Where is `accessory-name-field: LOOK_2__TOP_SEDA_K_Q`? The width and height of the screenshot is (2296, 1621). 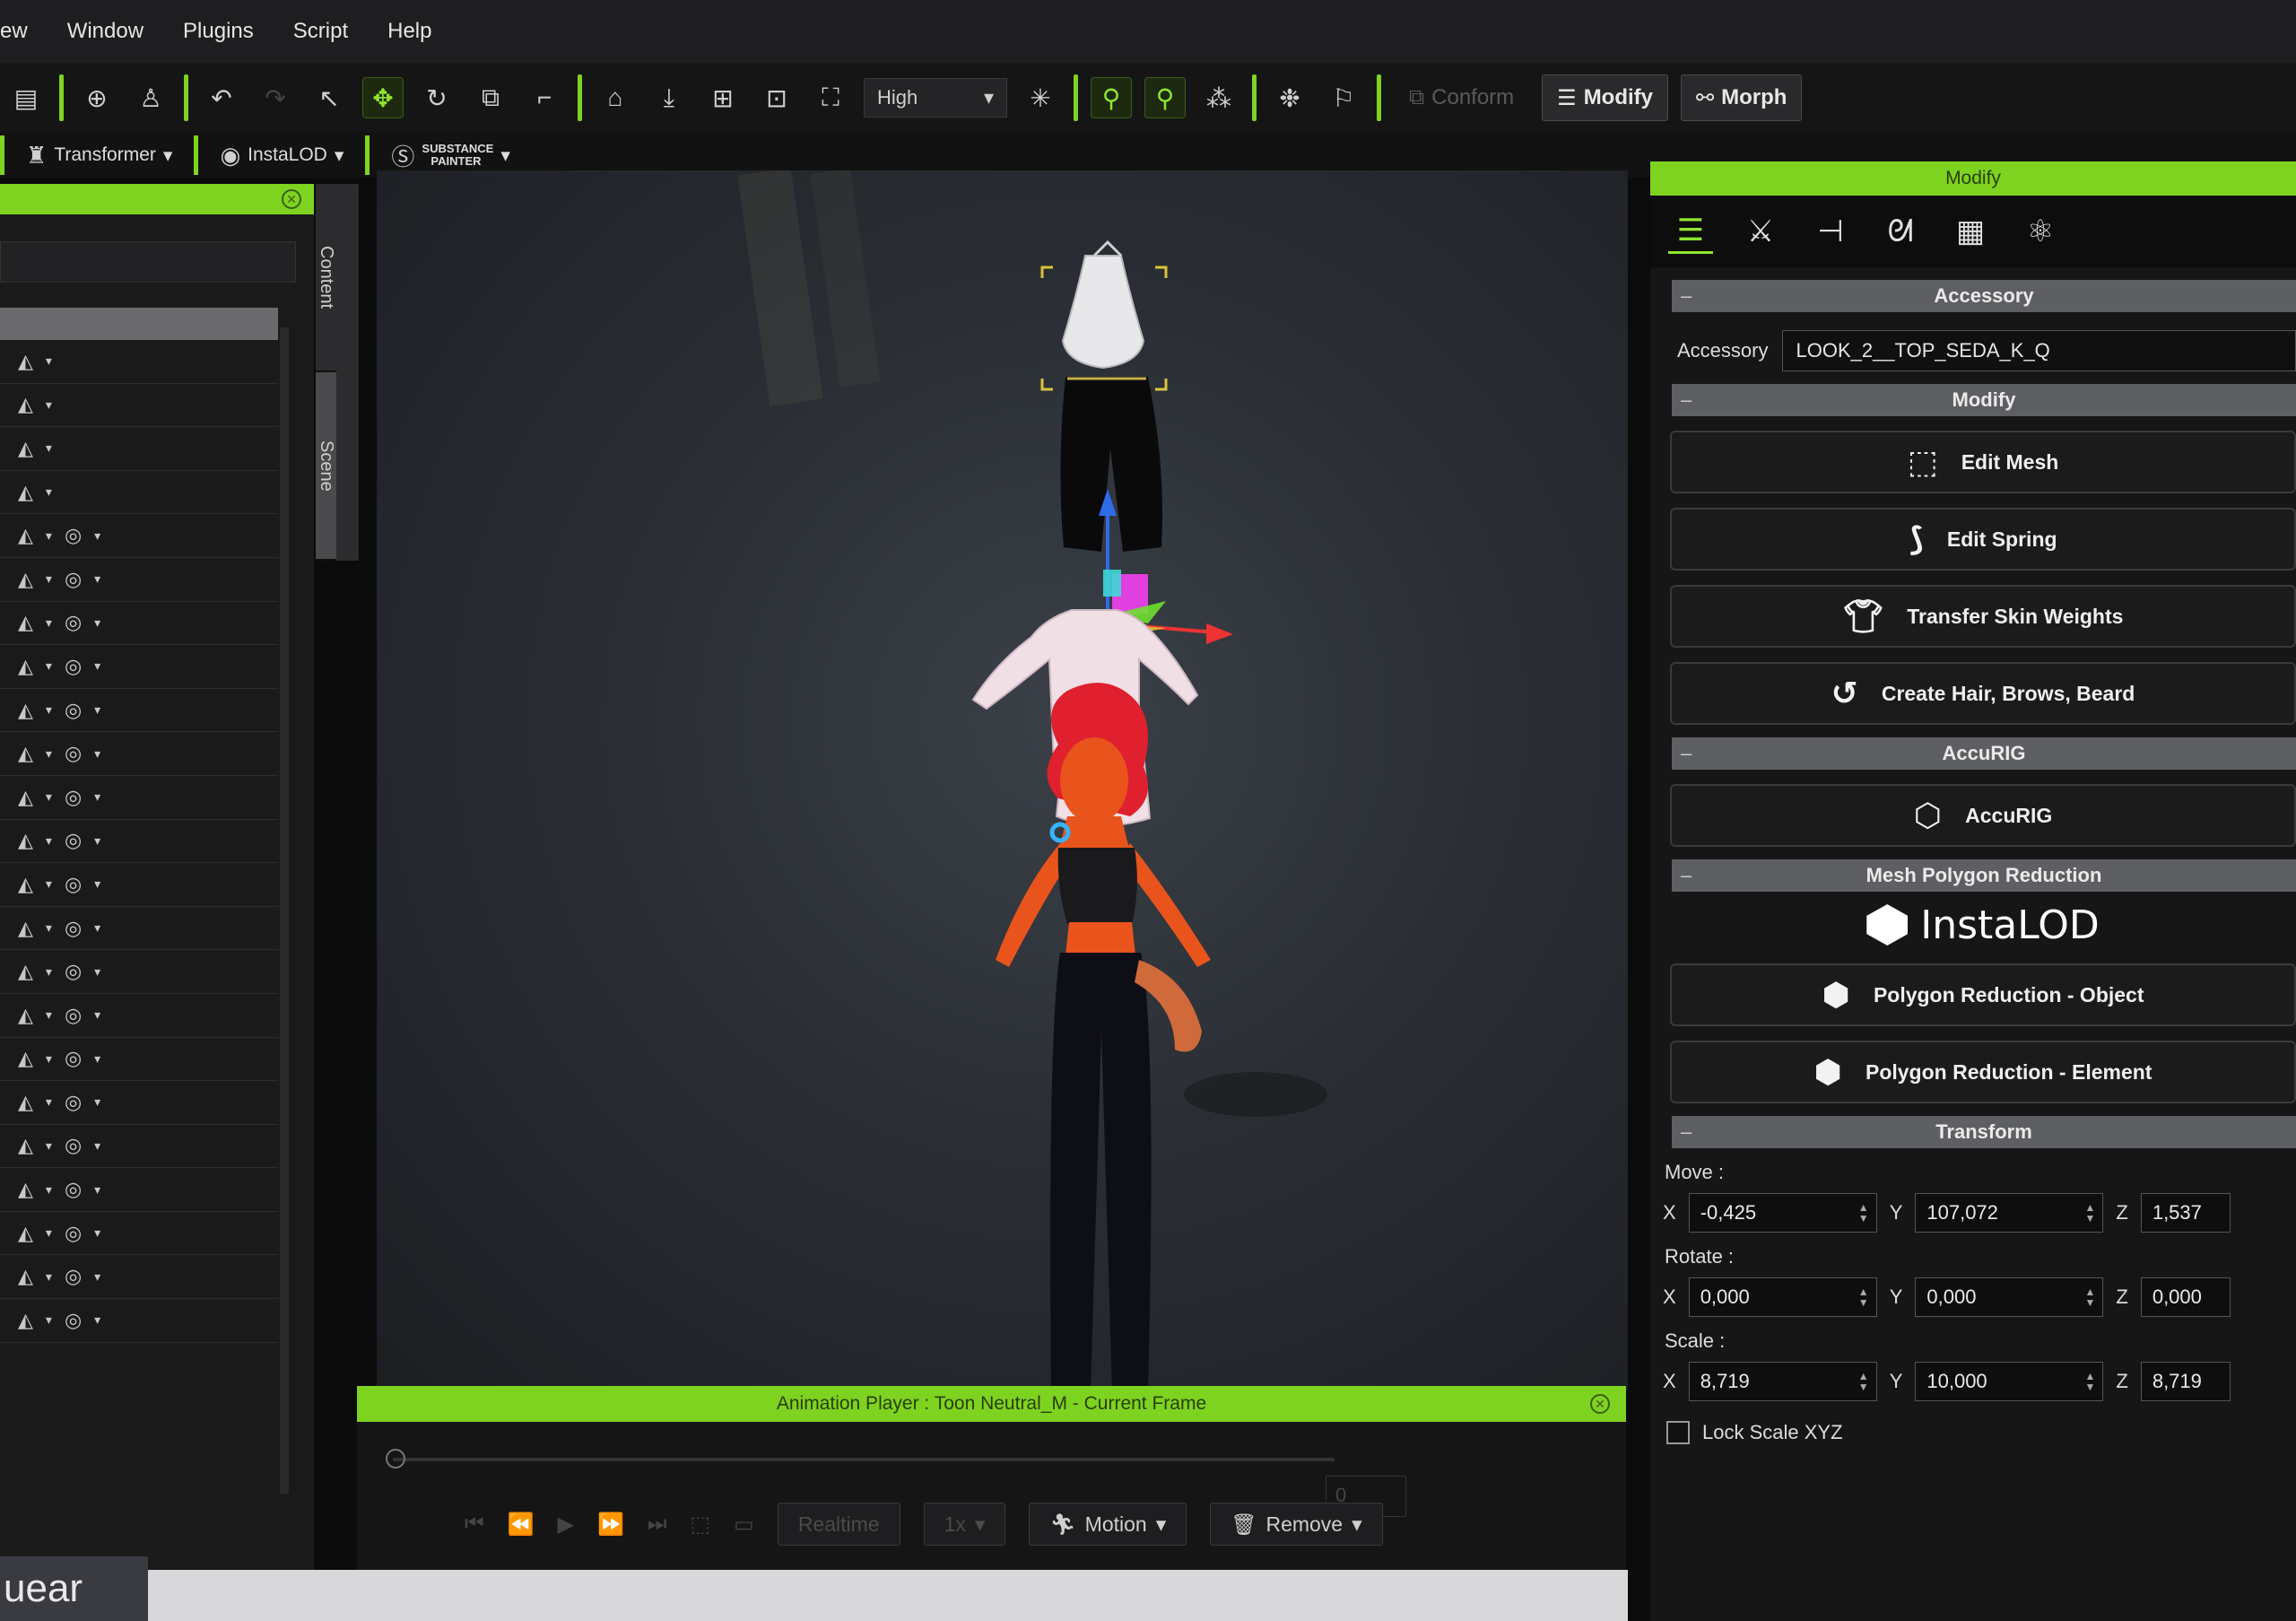 accessory-name-field: LOOK_2__TOP_SEDA_K_Q is located at coordinates (2039, 350).